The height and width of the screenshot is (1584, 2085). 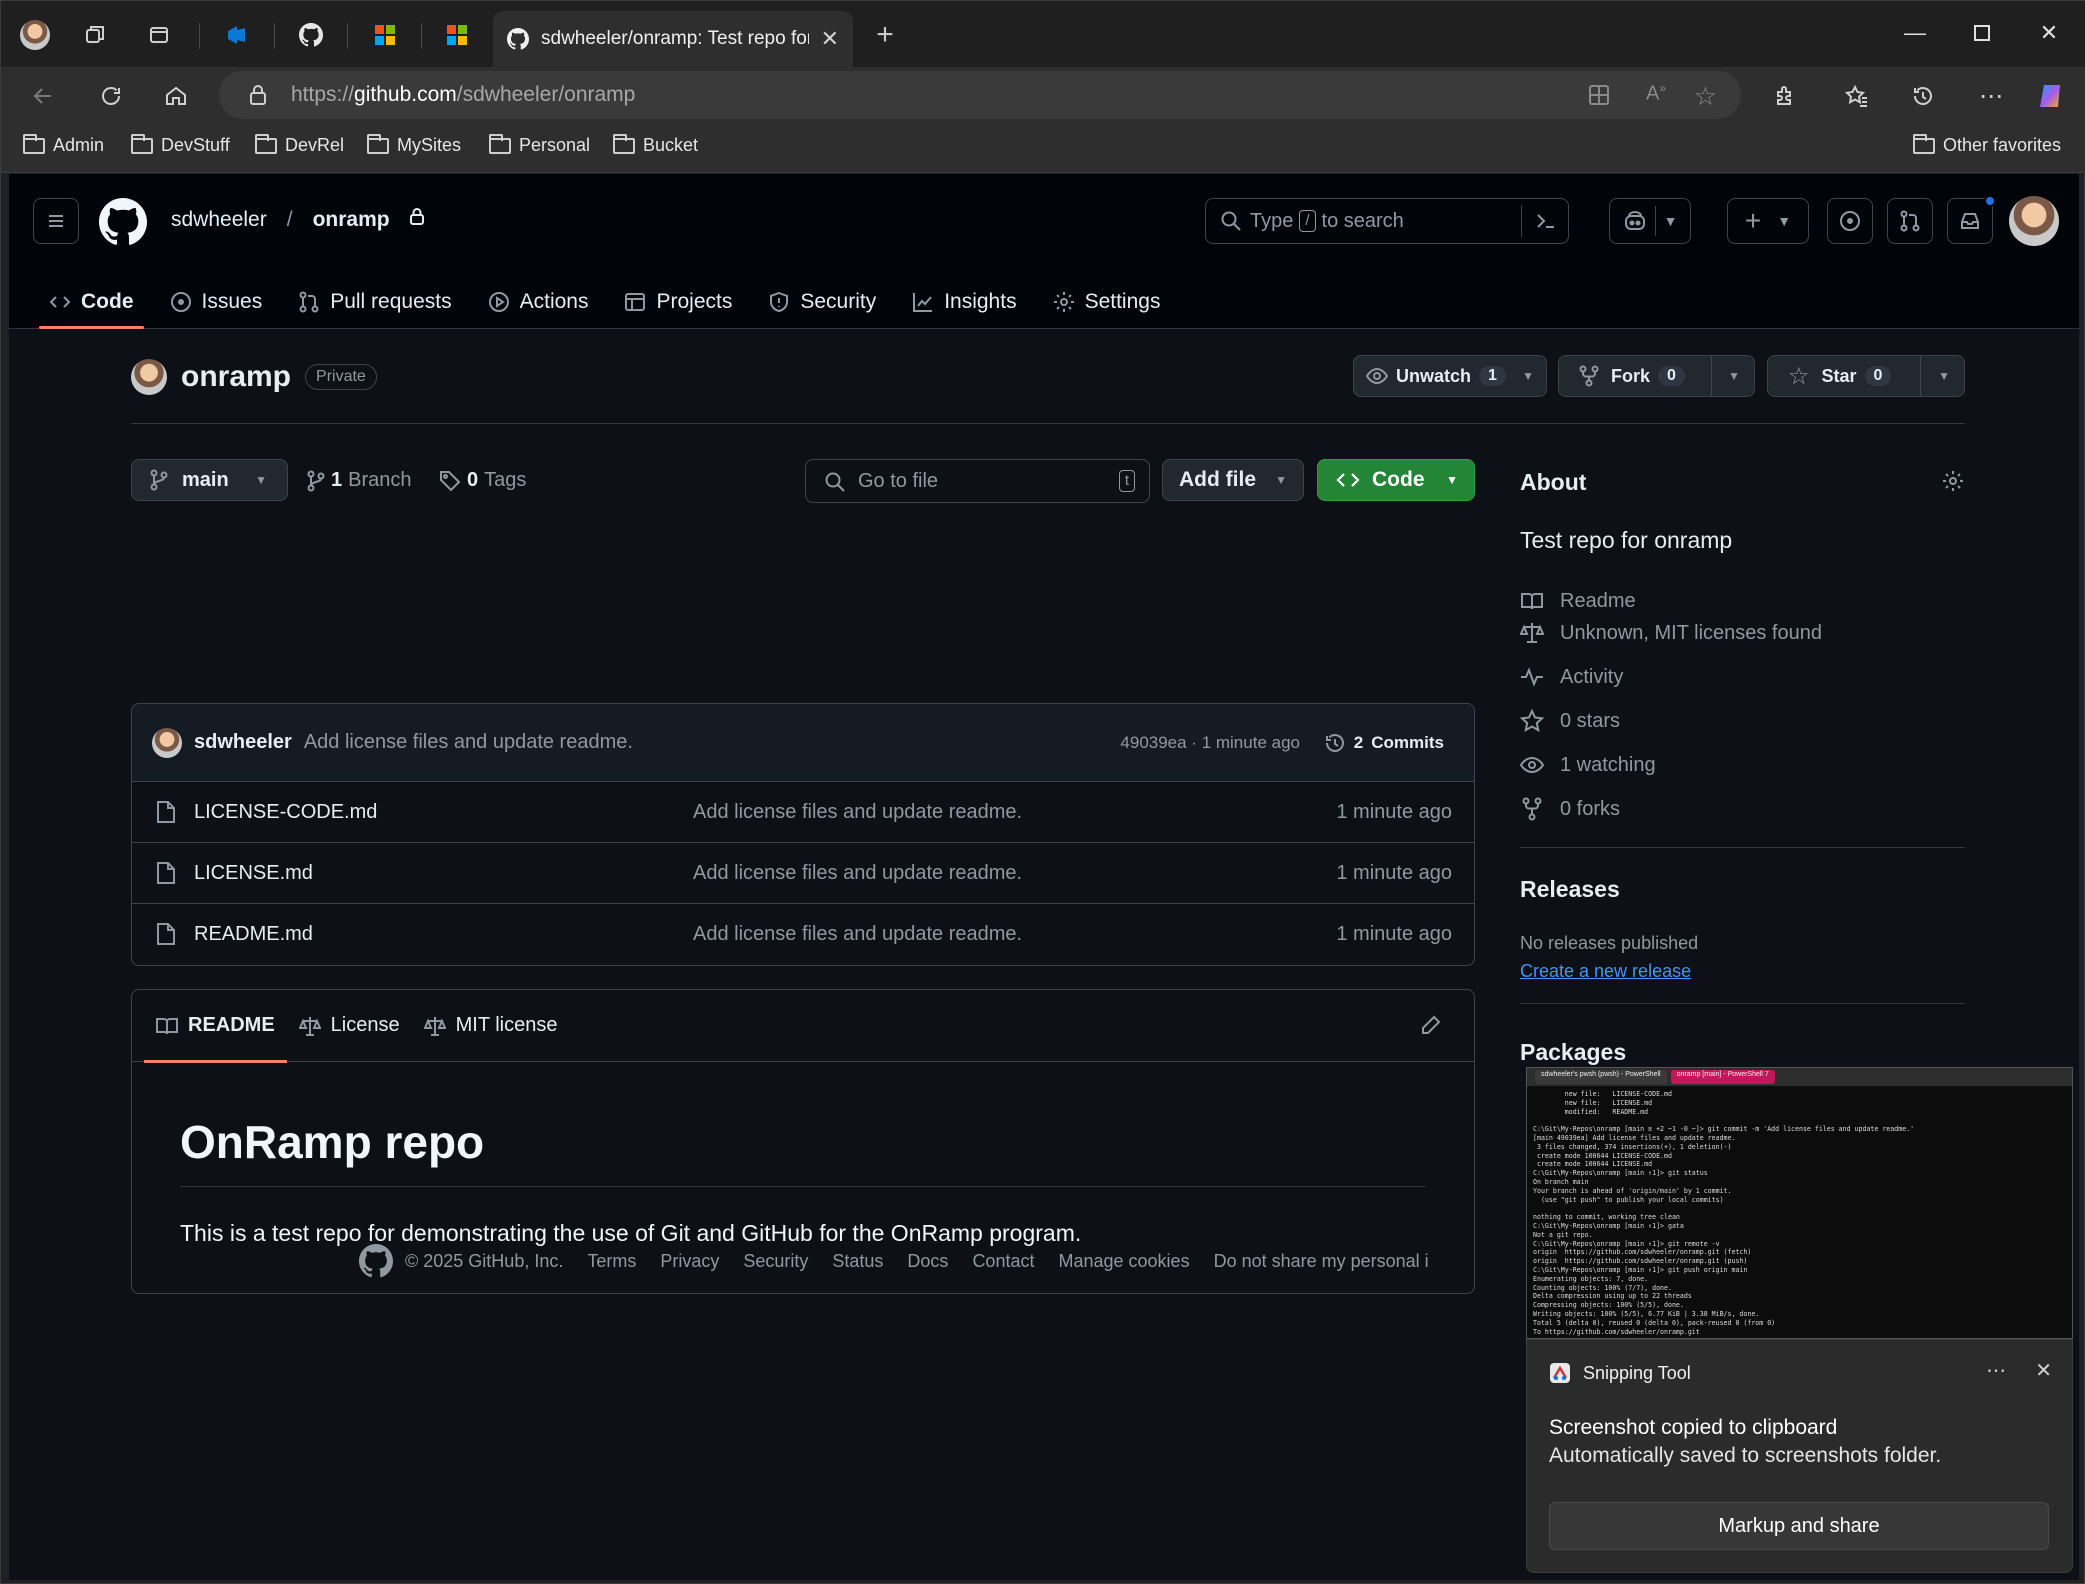 I want to click on minimize-icon: —, so click(x=1915, y=33).